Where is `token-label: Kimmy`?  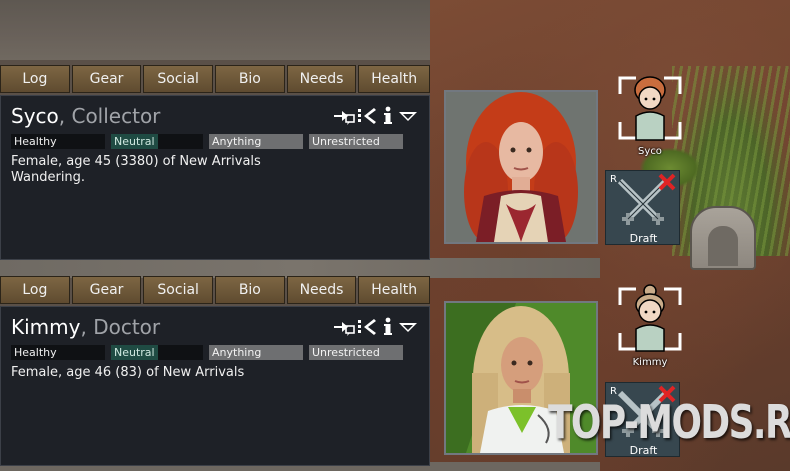 token-label: Kimmy is located at coordinates (650, 362).